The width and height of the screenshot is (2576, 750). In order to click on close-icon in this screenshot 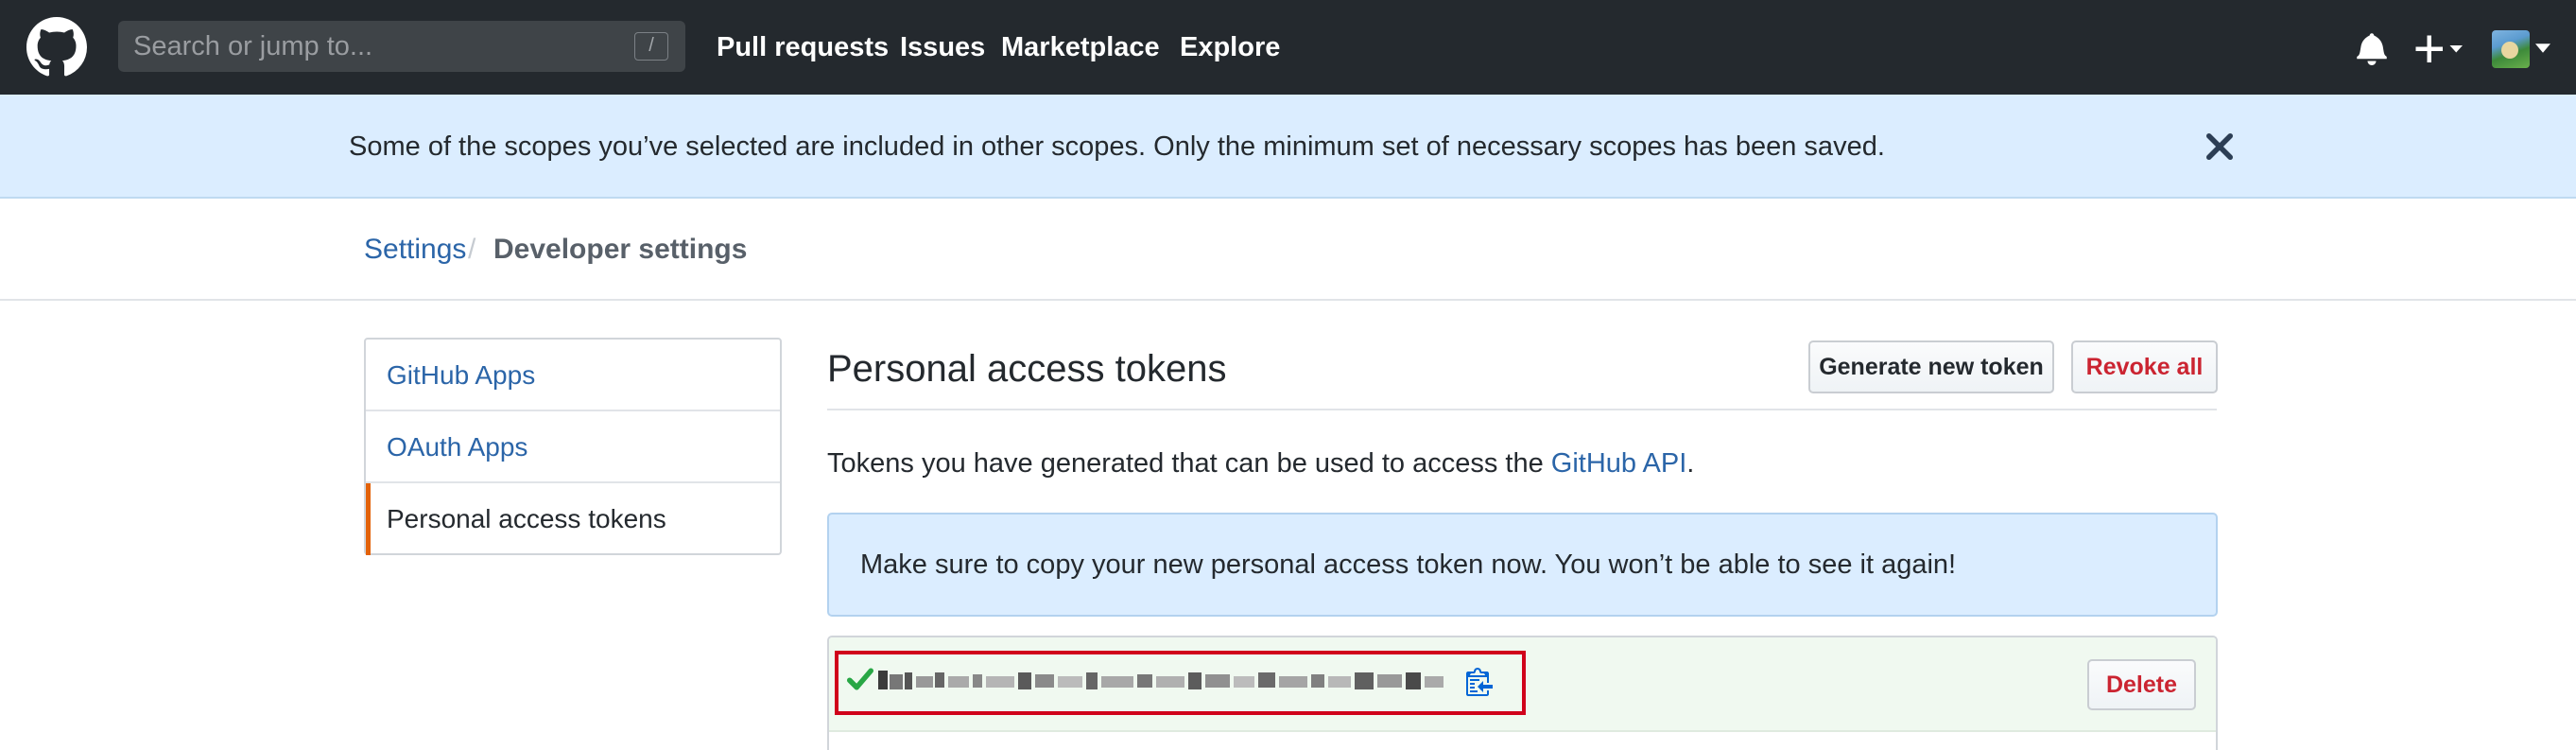, I will do `click(2220, 146)`.